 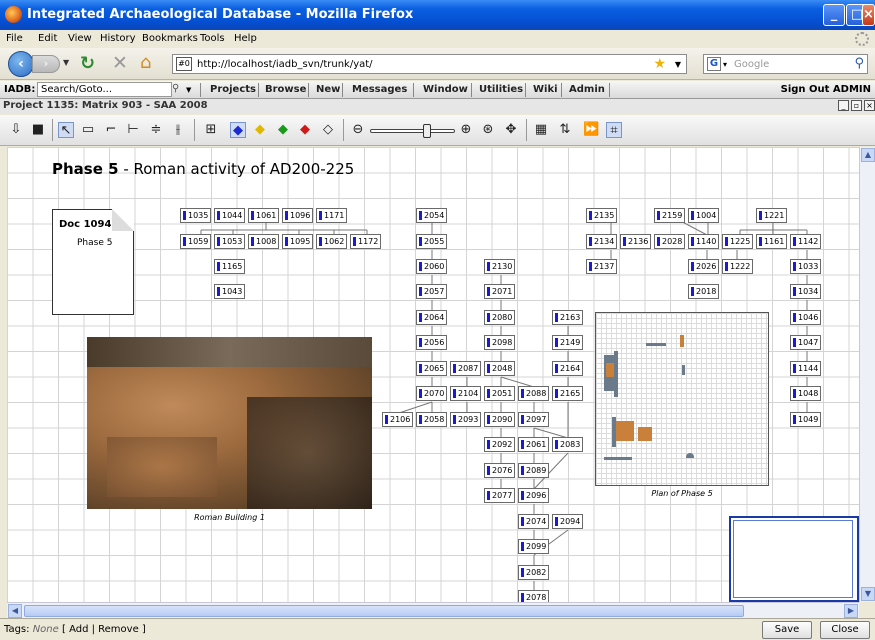 I want to click on context-node: 1061, so click(x=263, y=215).